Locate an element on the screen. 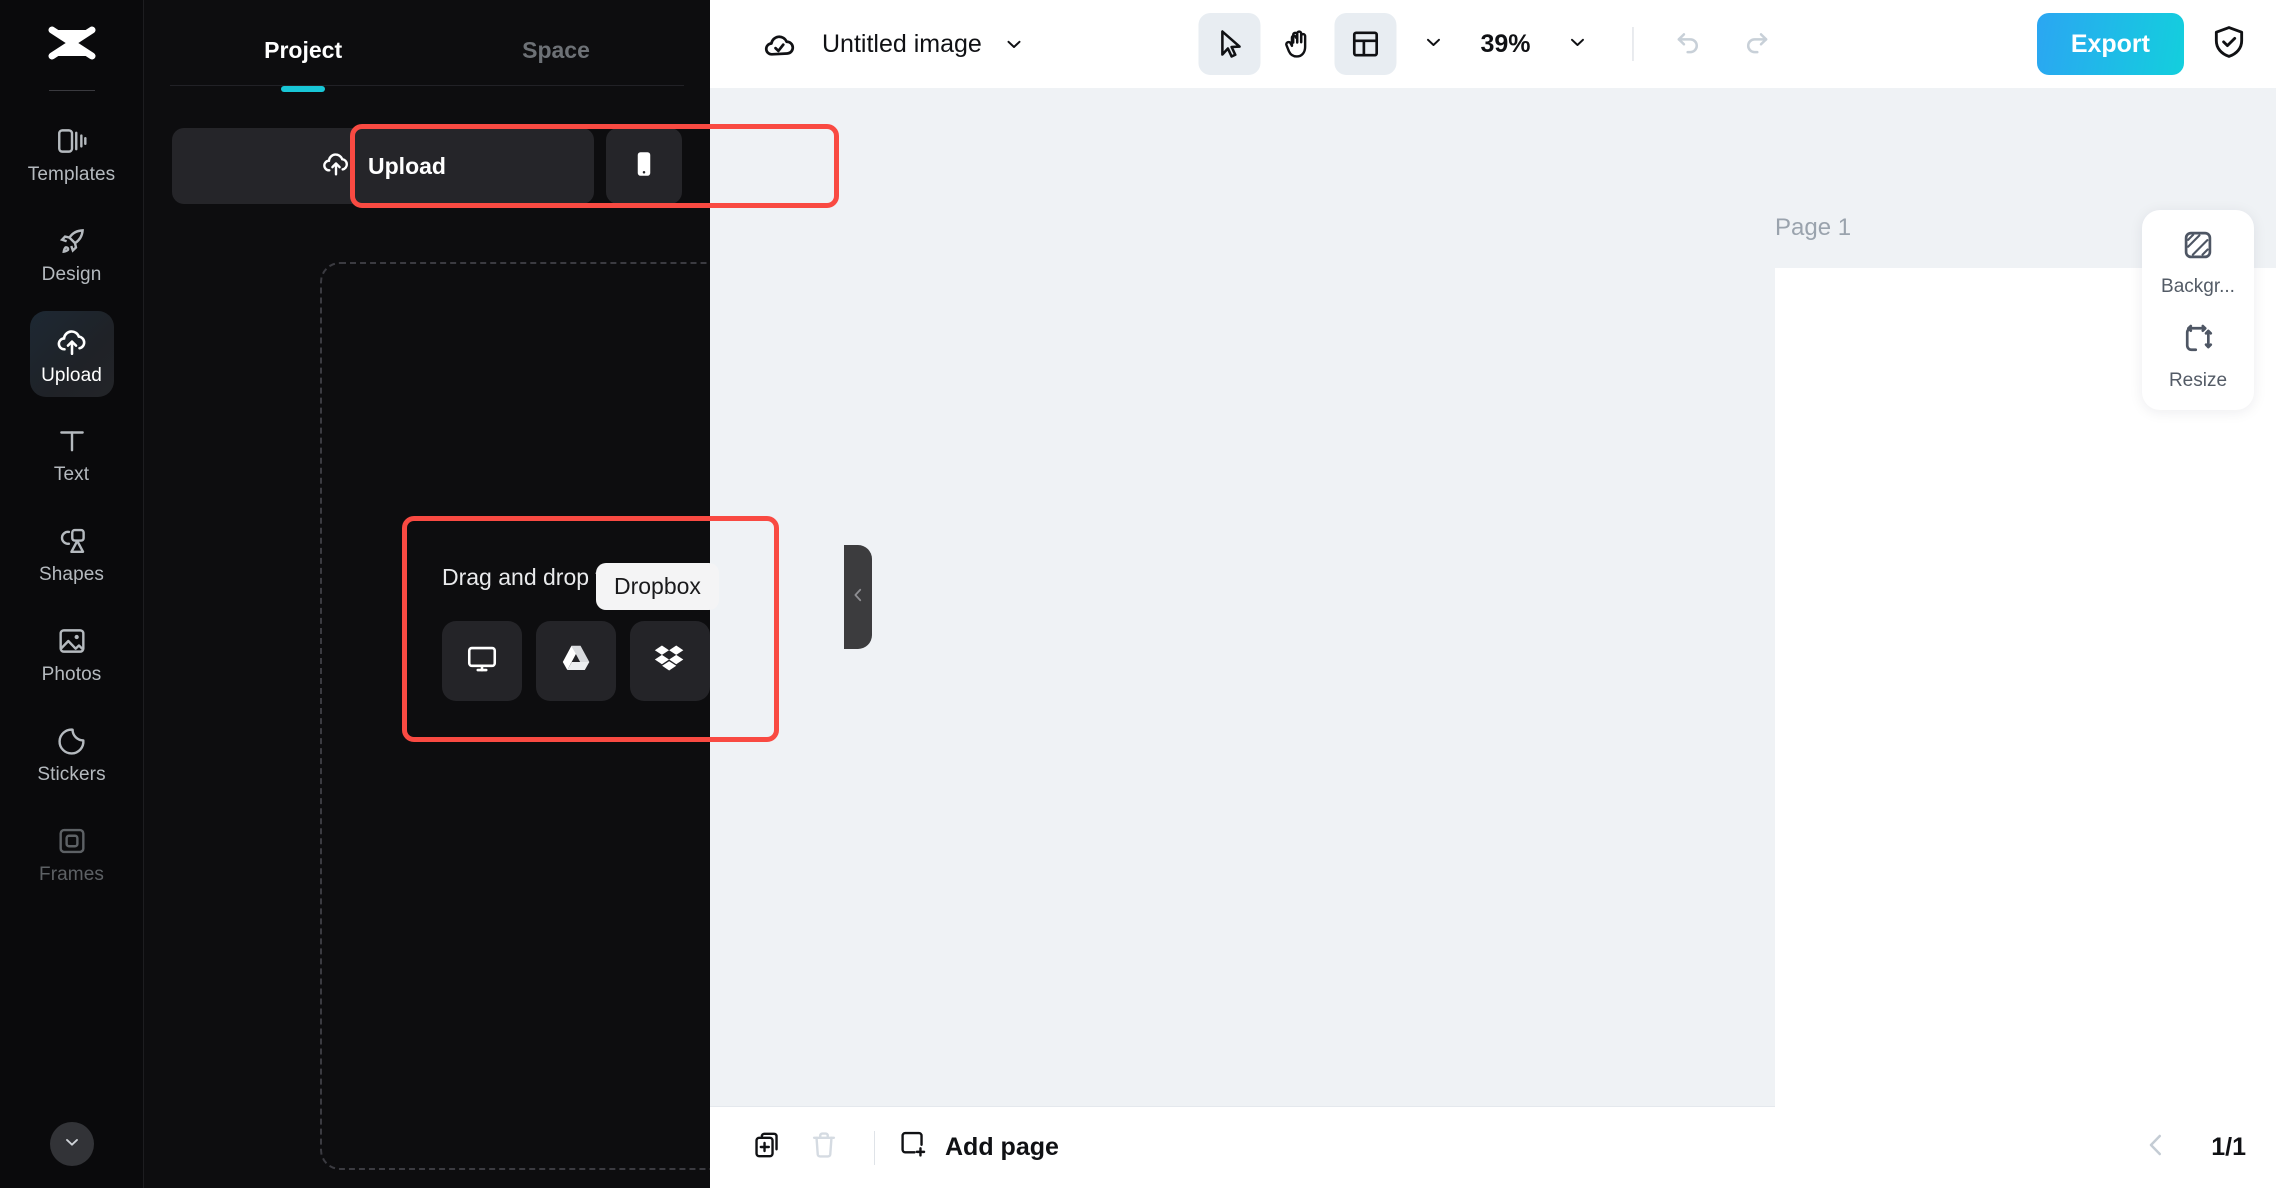 This screenshot has width=2276, height=1188. google-drive-icon is located at coordinates (576, 660).